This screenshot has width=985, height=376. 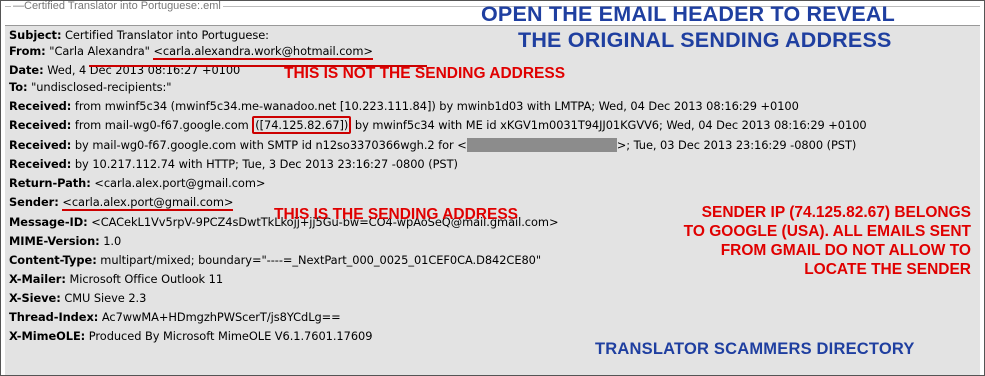 I want to click on callout-is-sending: THIS IS THE SENDING ADDRESS, so click(x=396, y=214).